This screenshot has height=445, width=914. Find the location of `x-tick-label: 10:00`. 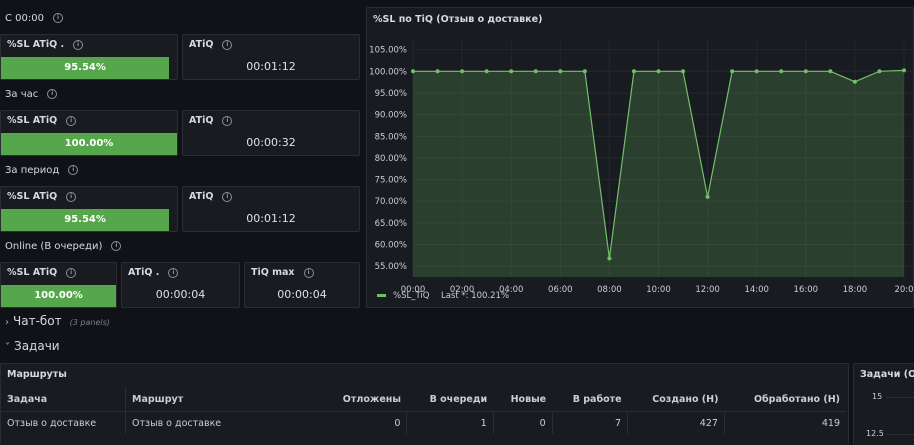

x-tick-label: 10:00 is located at coordinates (658, 290).